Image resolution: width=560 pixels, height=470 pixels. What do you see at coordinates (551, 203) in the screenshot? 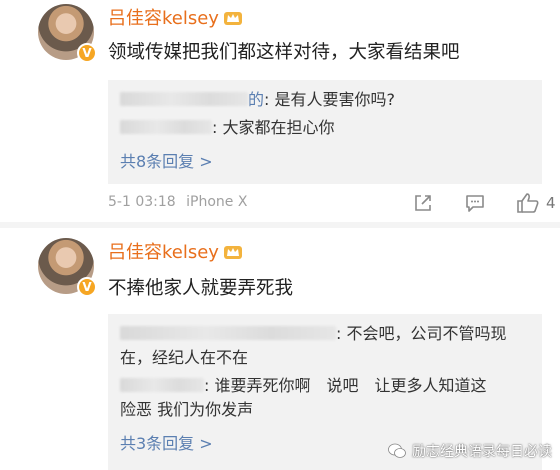
I see `like-count: 4` at bounding box center [551, 203].